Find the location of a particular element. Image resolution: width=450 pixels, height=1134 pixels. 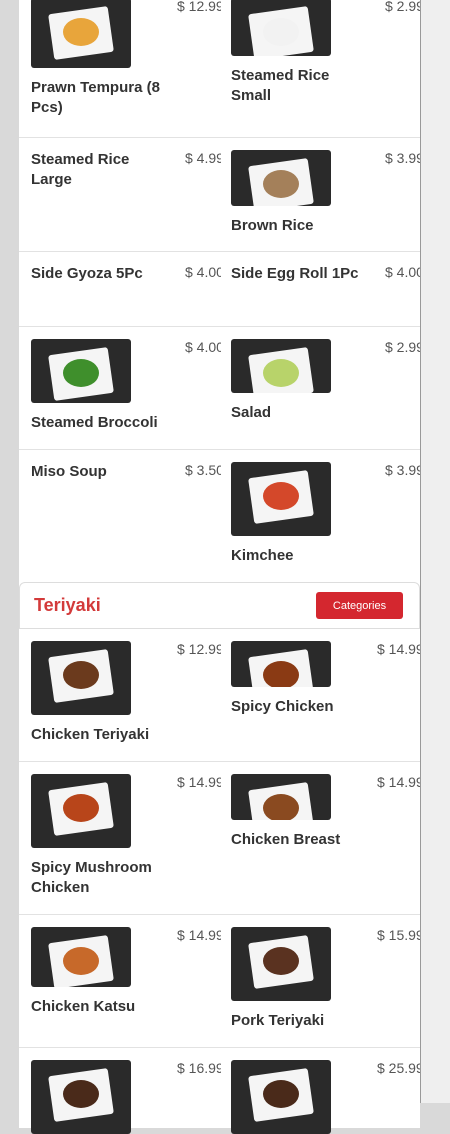

category-header: Teriyaki Categories is located at coordinates (219, 605).